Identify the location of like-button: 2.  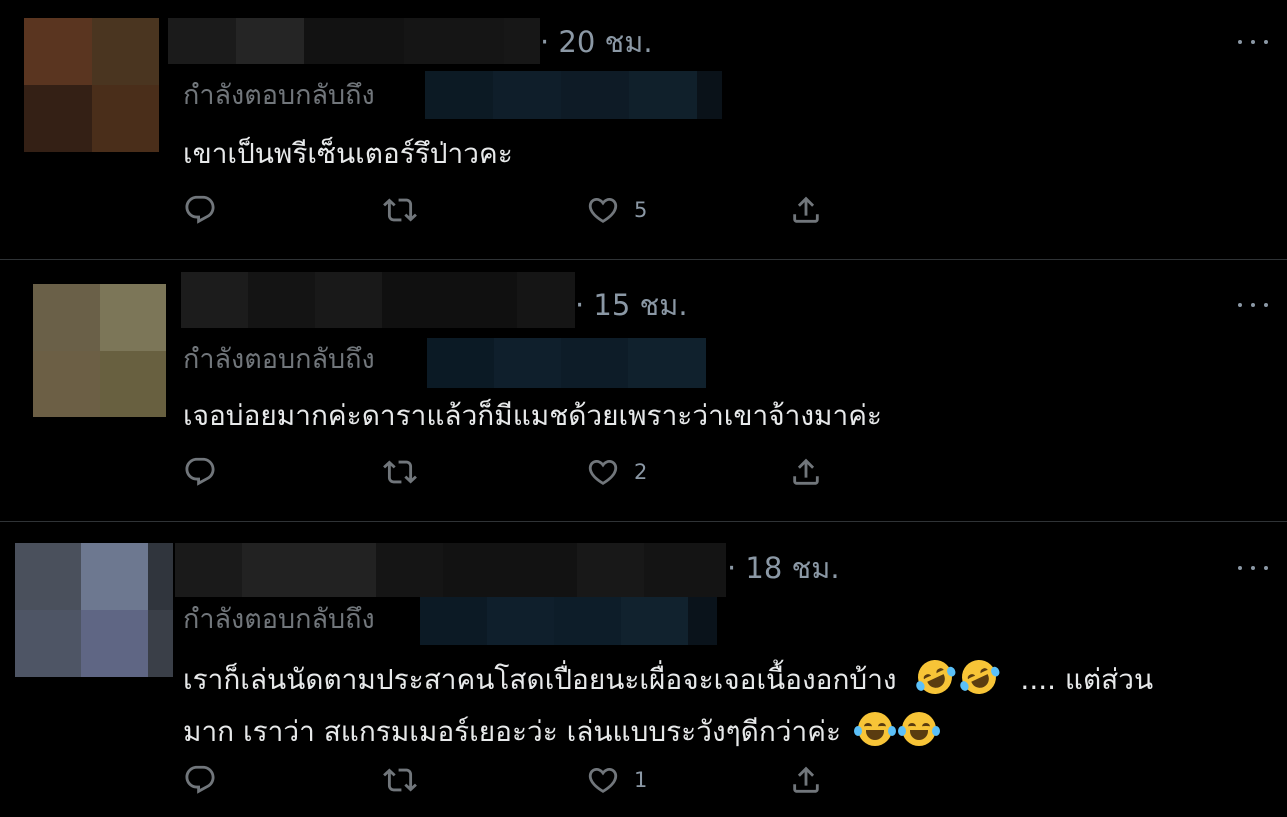
(616, 472).